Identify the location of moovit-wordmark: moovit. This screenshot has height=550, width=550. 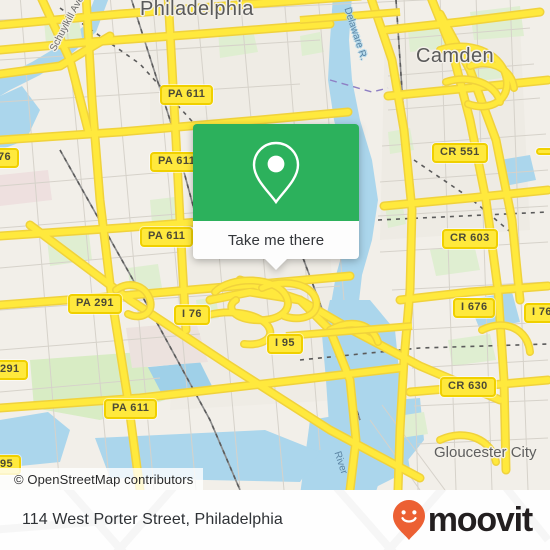
(480, 520).